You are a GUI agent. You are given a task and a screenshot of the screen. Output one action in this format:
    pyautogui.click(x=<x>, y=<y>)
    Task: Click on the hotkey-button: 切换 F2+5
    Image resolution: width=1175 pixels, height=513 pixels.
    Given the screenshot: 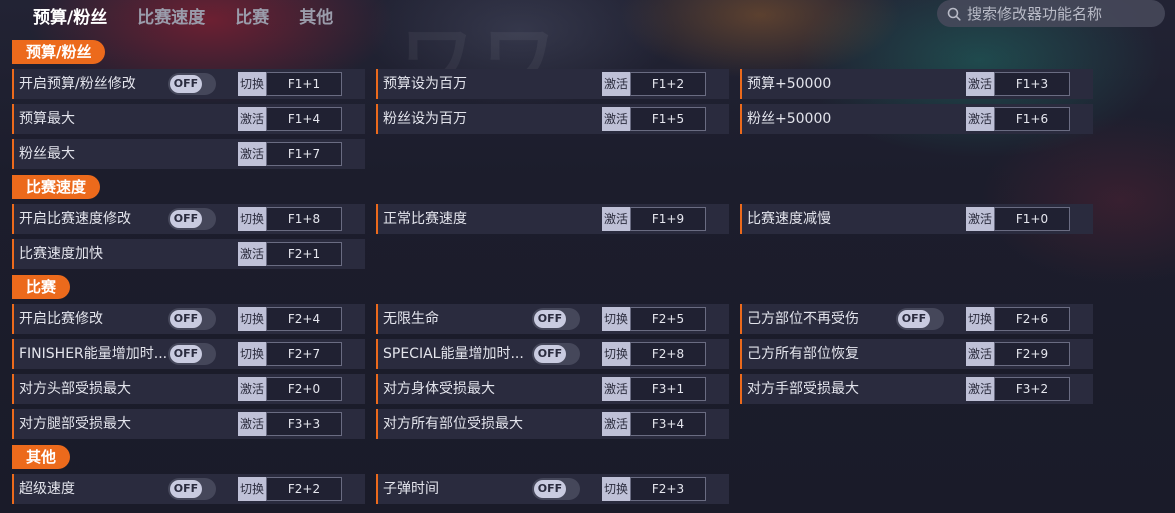 What is the action you would take?
    pyautogui.click(x=654, y=319)
    